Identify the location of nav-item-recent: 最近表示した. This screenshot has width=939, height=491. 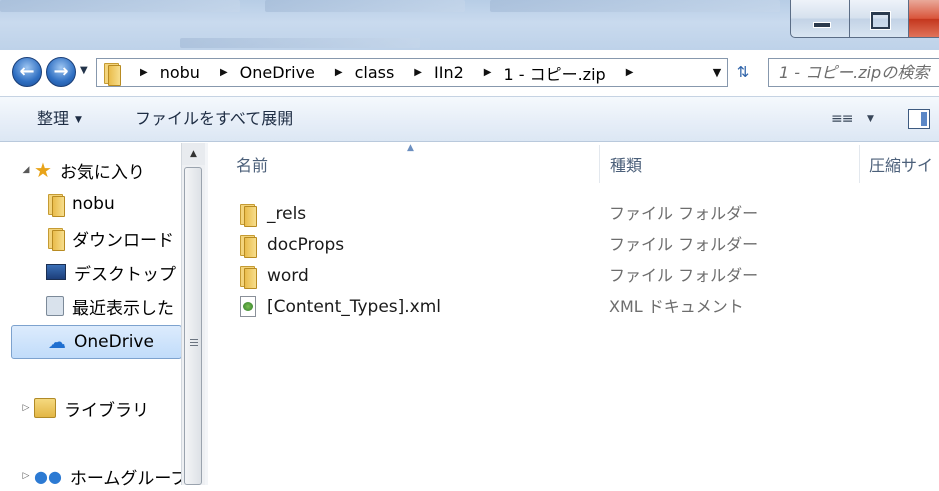
(101, 306).